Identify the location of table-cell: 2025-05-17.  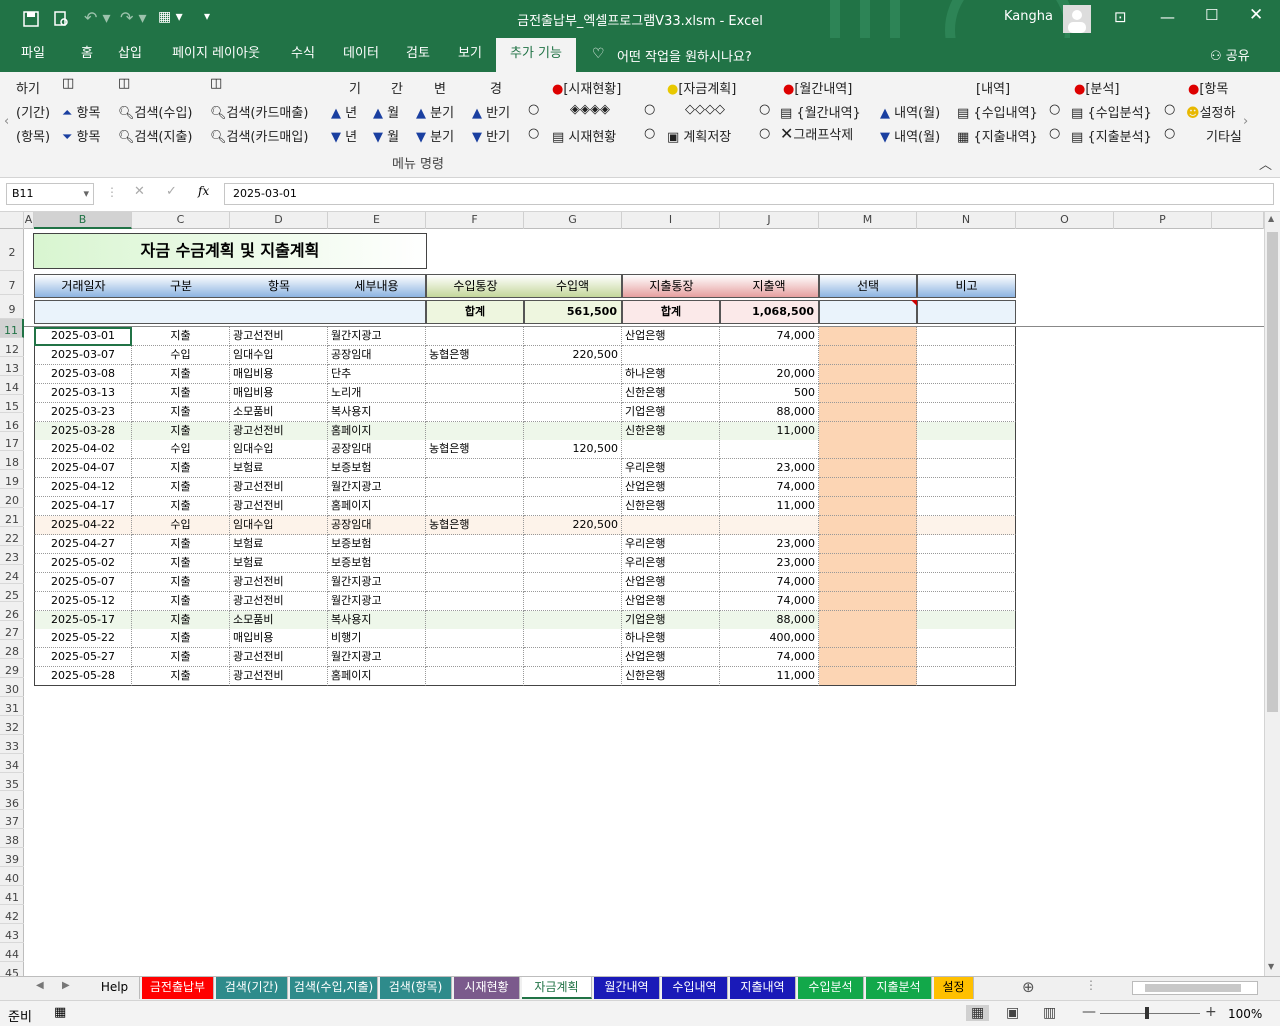
(83, 620).